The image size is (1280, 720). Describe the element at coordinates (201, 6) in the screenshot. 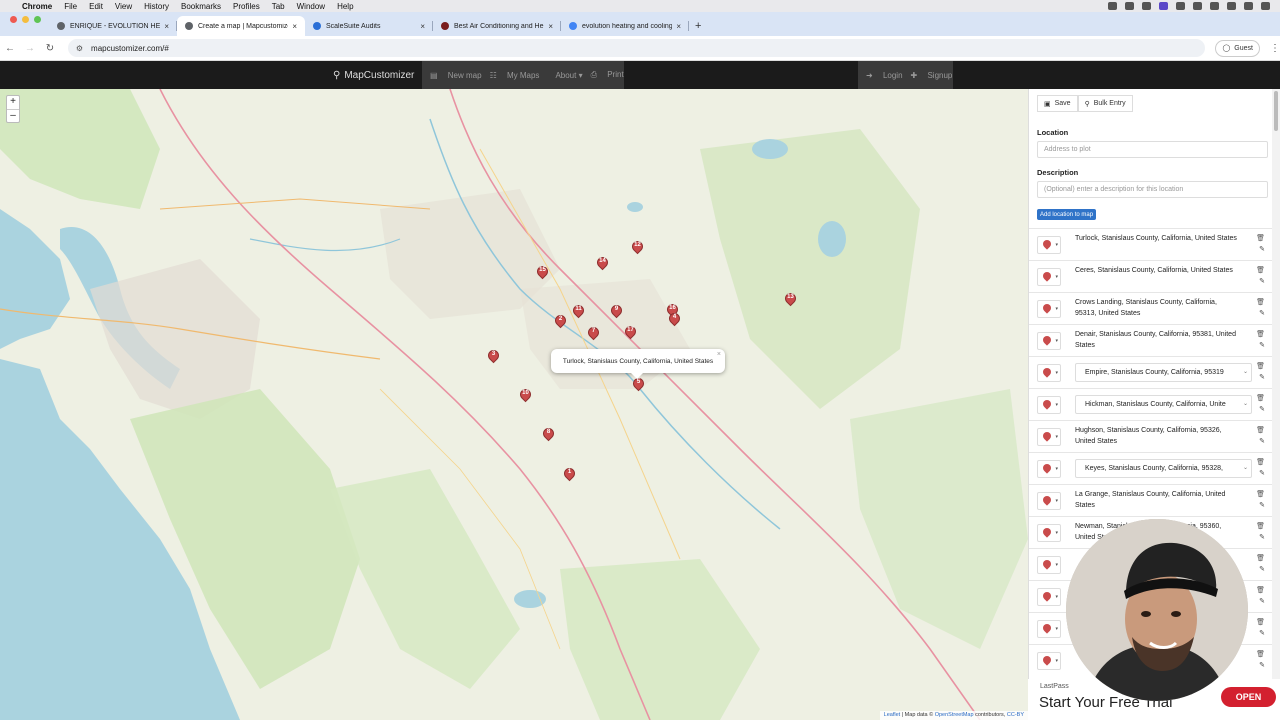

I see `os-menu-bookmarks: Bookmarks` at that location.